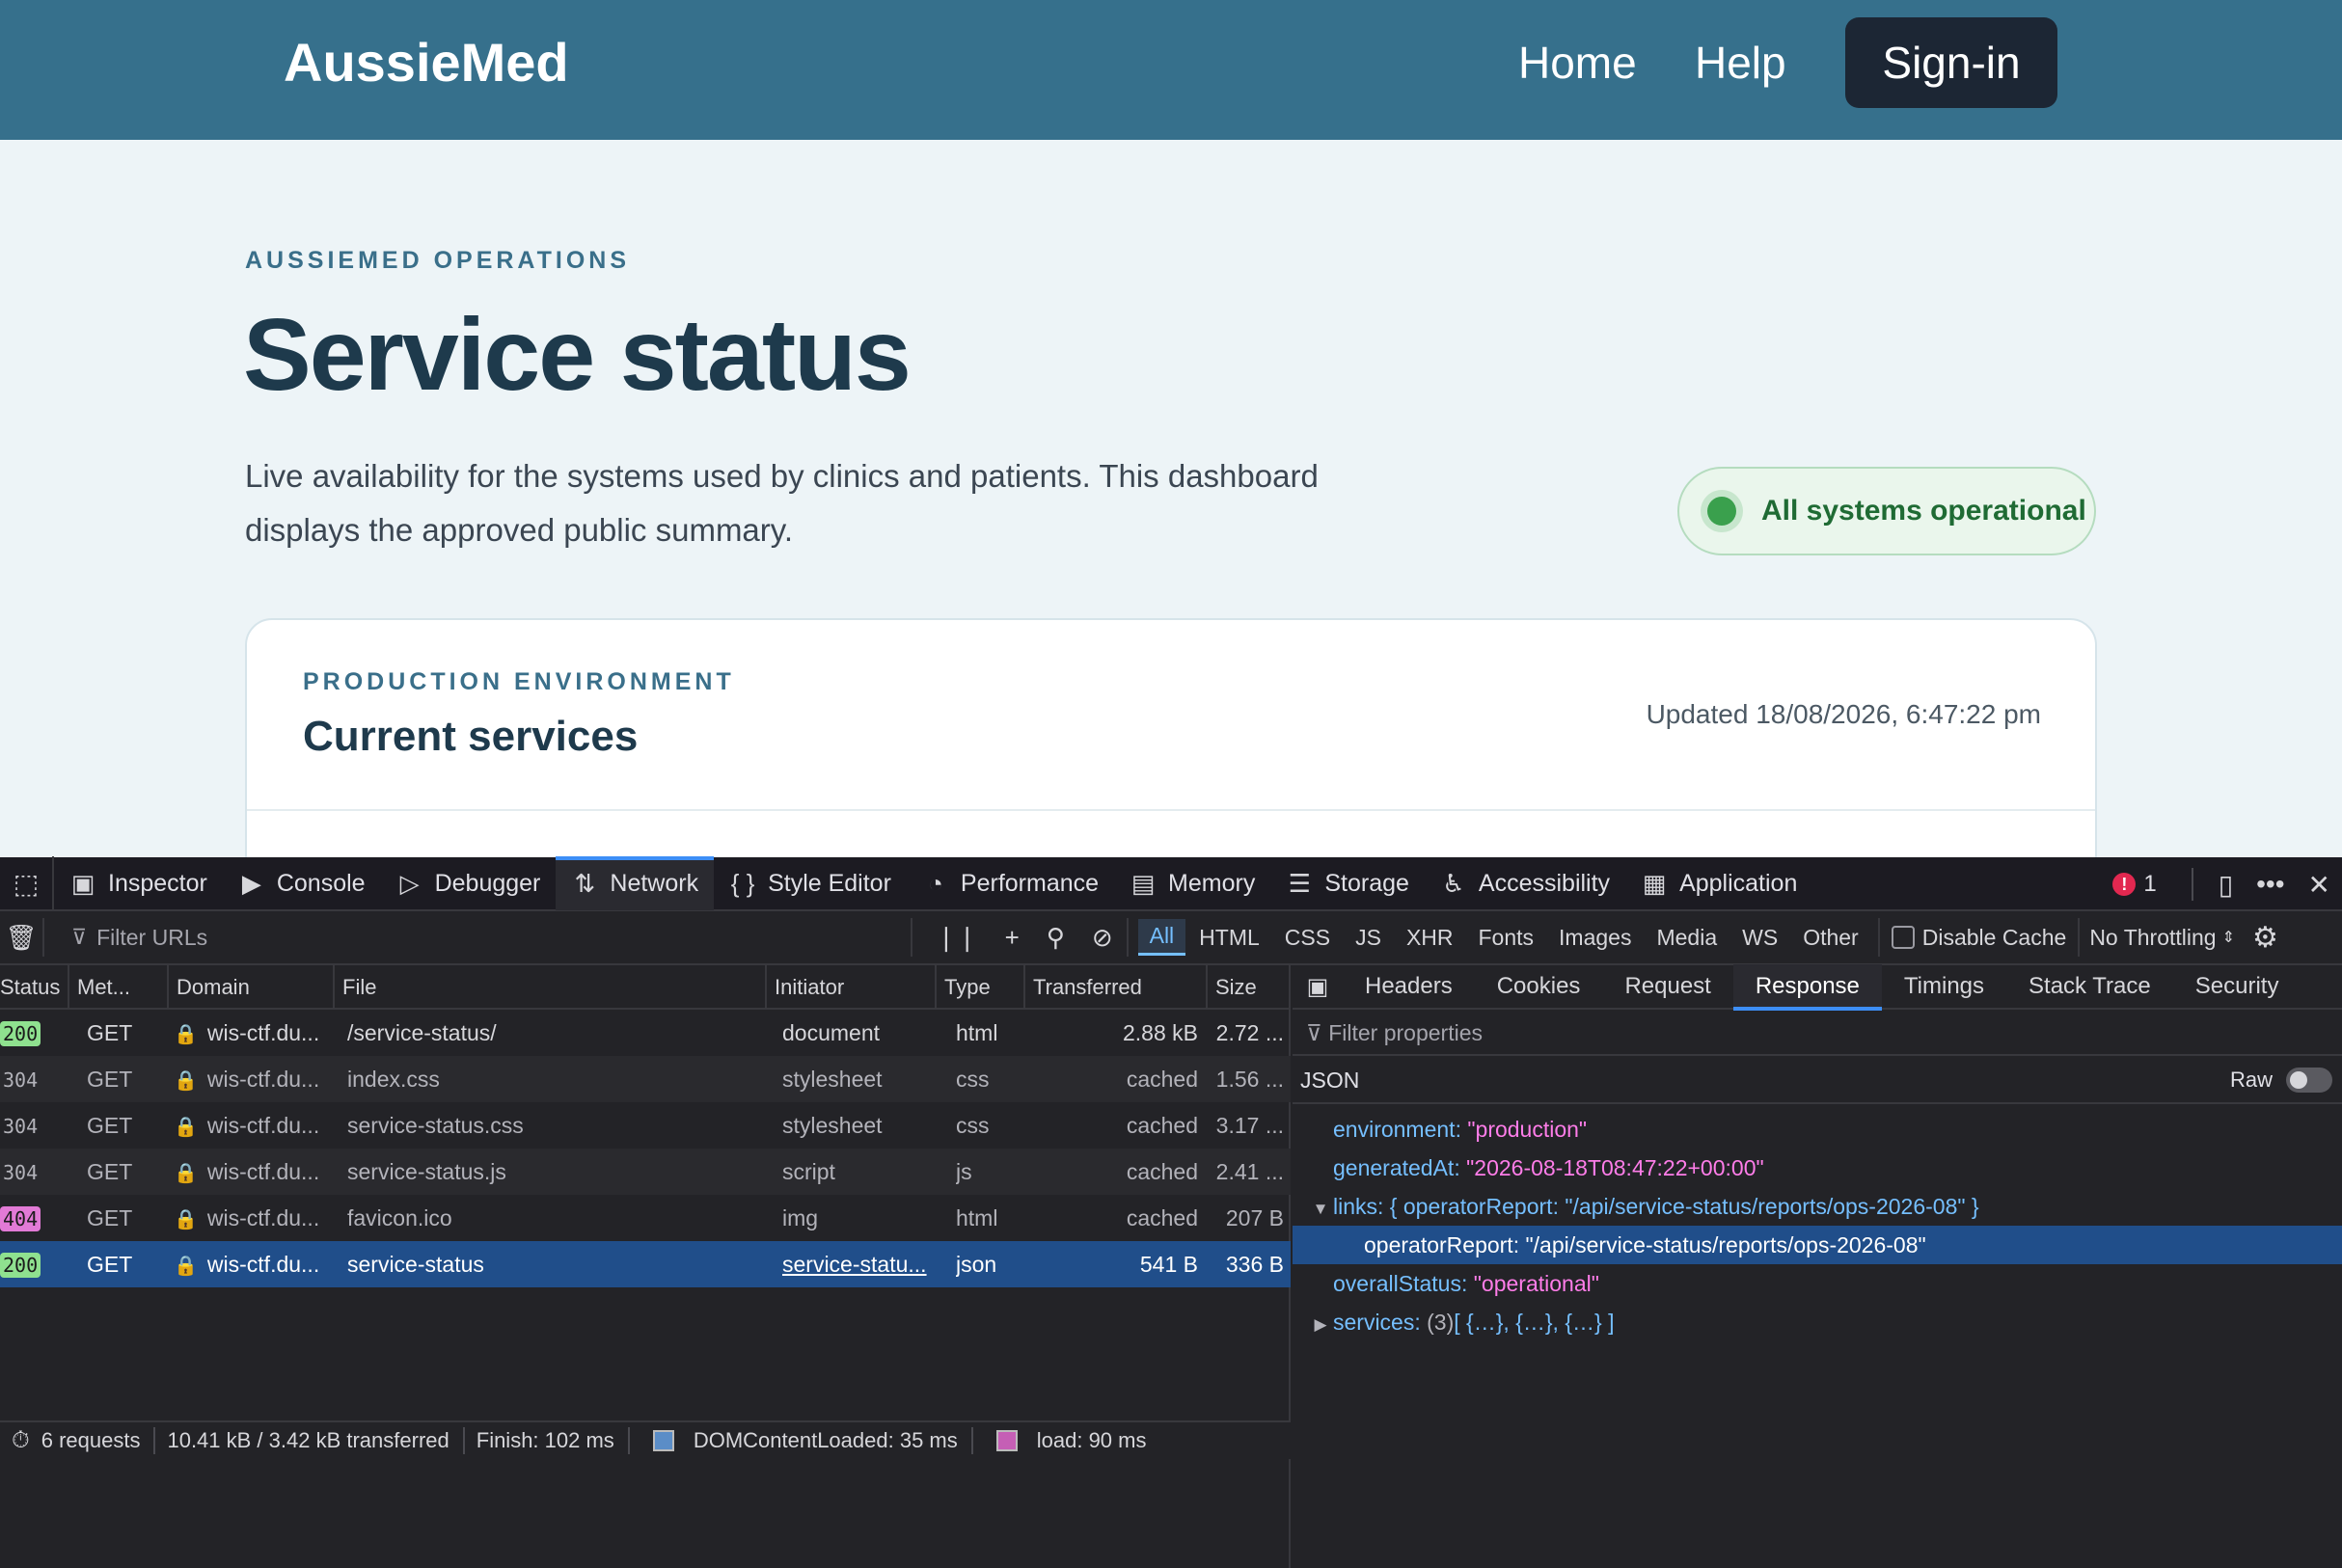  Describe the element at coordinates (1903, 937) in the screenshot. I see `checkbox-box` at that location.